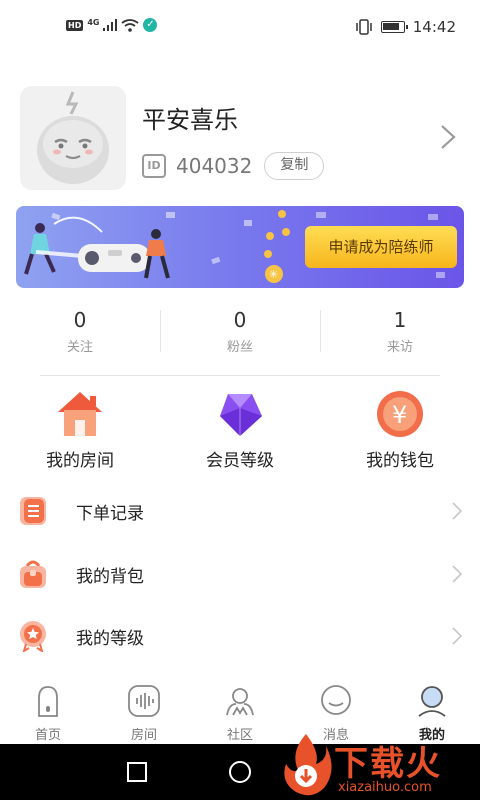 The image size is (480, 800). What do you see at coordinates (110, 639) in the screenshot?
I see `menu-item-level-label: 我的等级` at bounding box center [110, 639].